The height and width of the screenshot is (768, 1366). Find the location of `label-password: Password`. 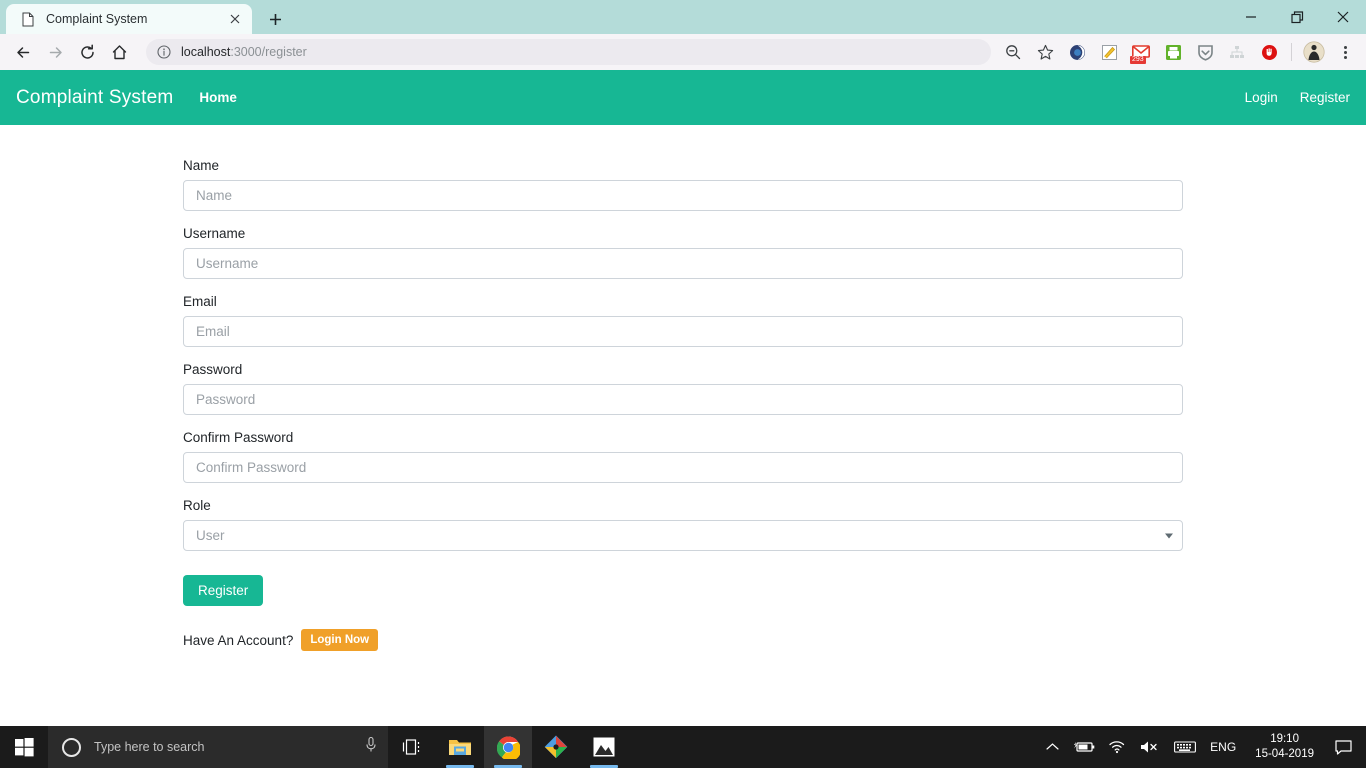

label-password: Password is located at coordinates (213, 369).